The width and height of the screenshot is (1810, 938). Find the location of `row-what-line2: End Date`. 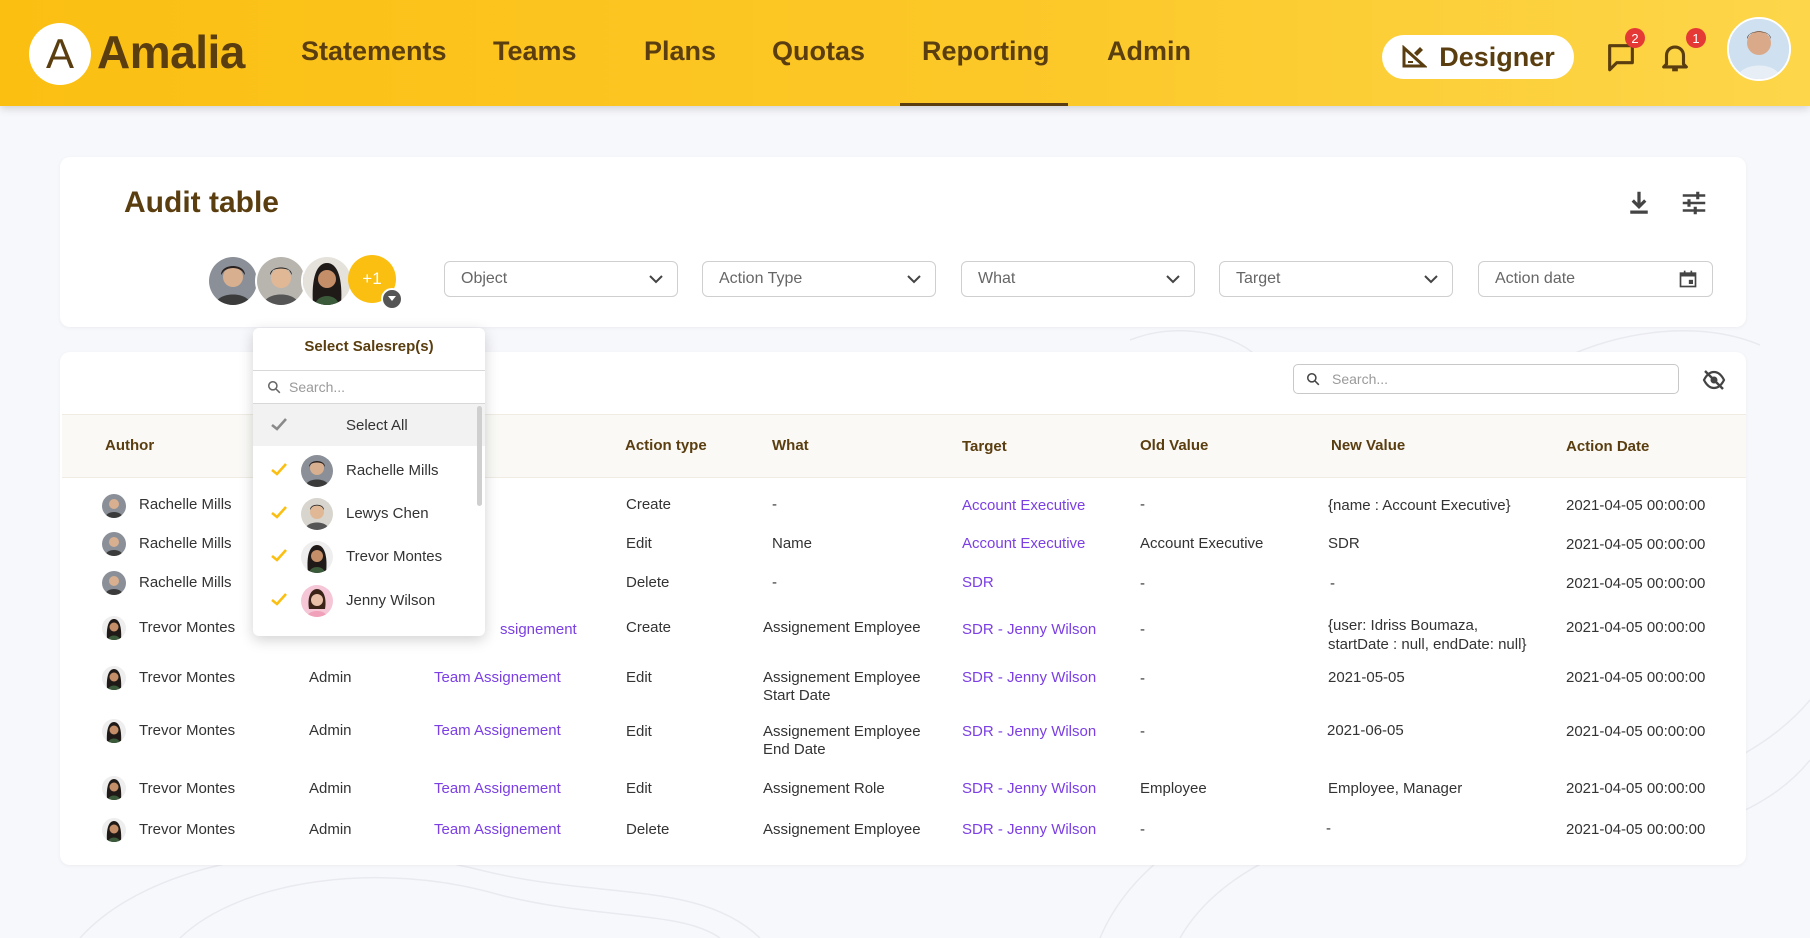

row-what-line2: End Date is located at coordinates (794, 749).